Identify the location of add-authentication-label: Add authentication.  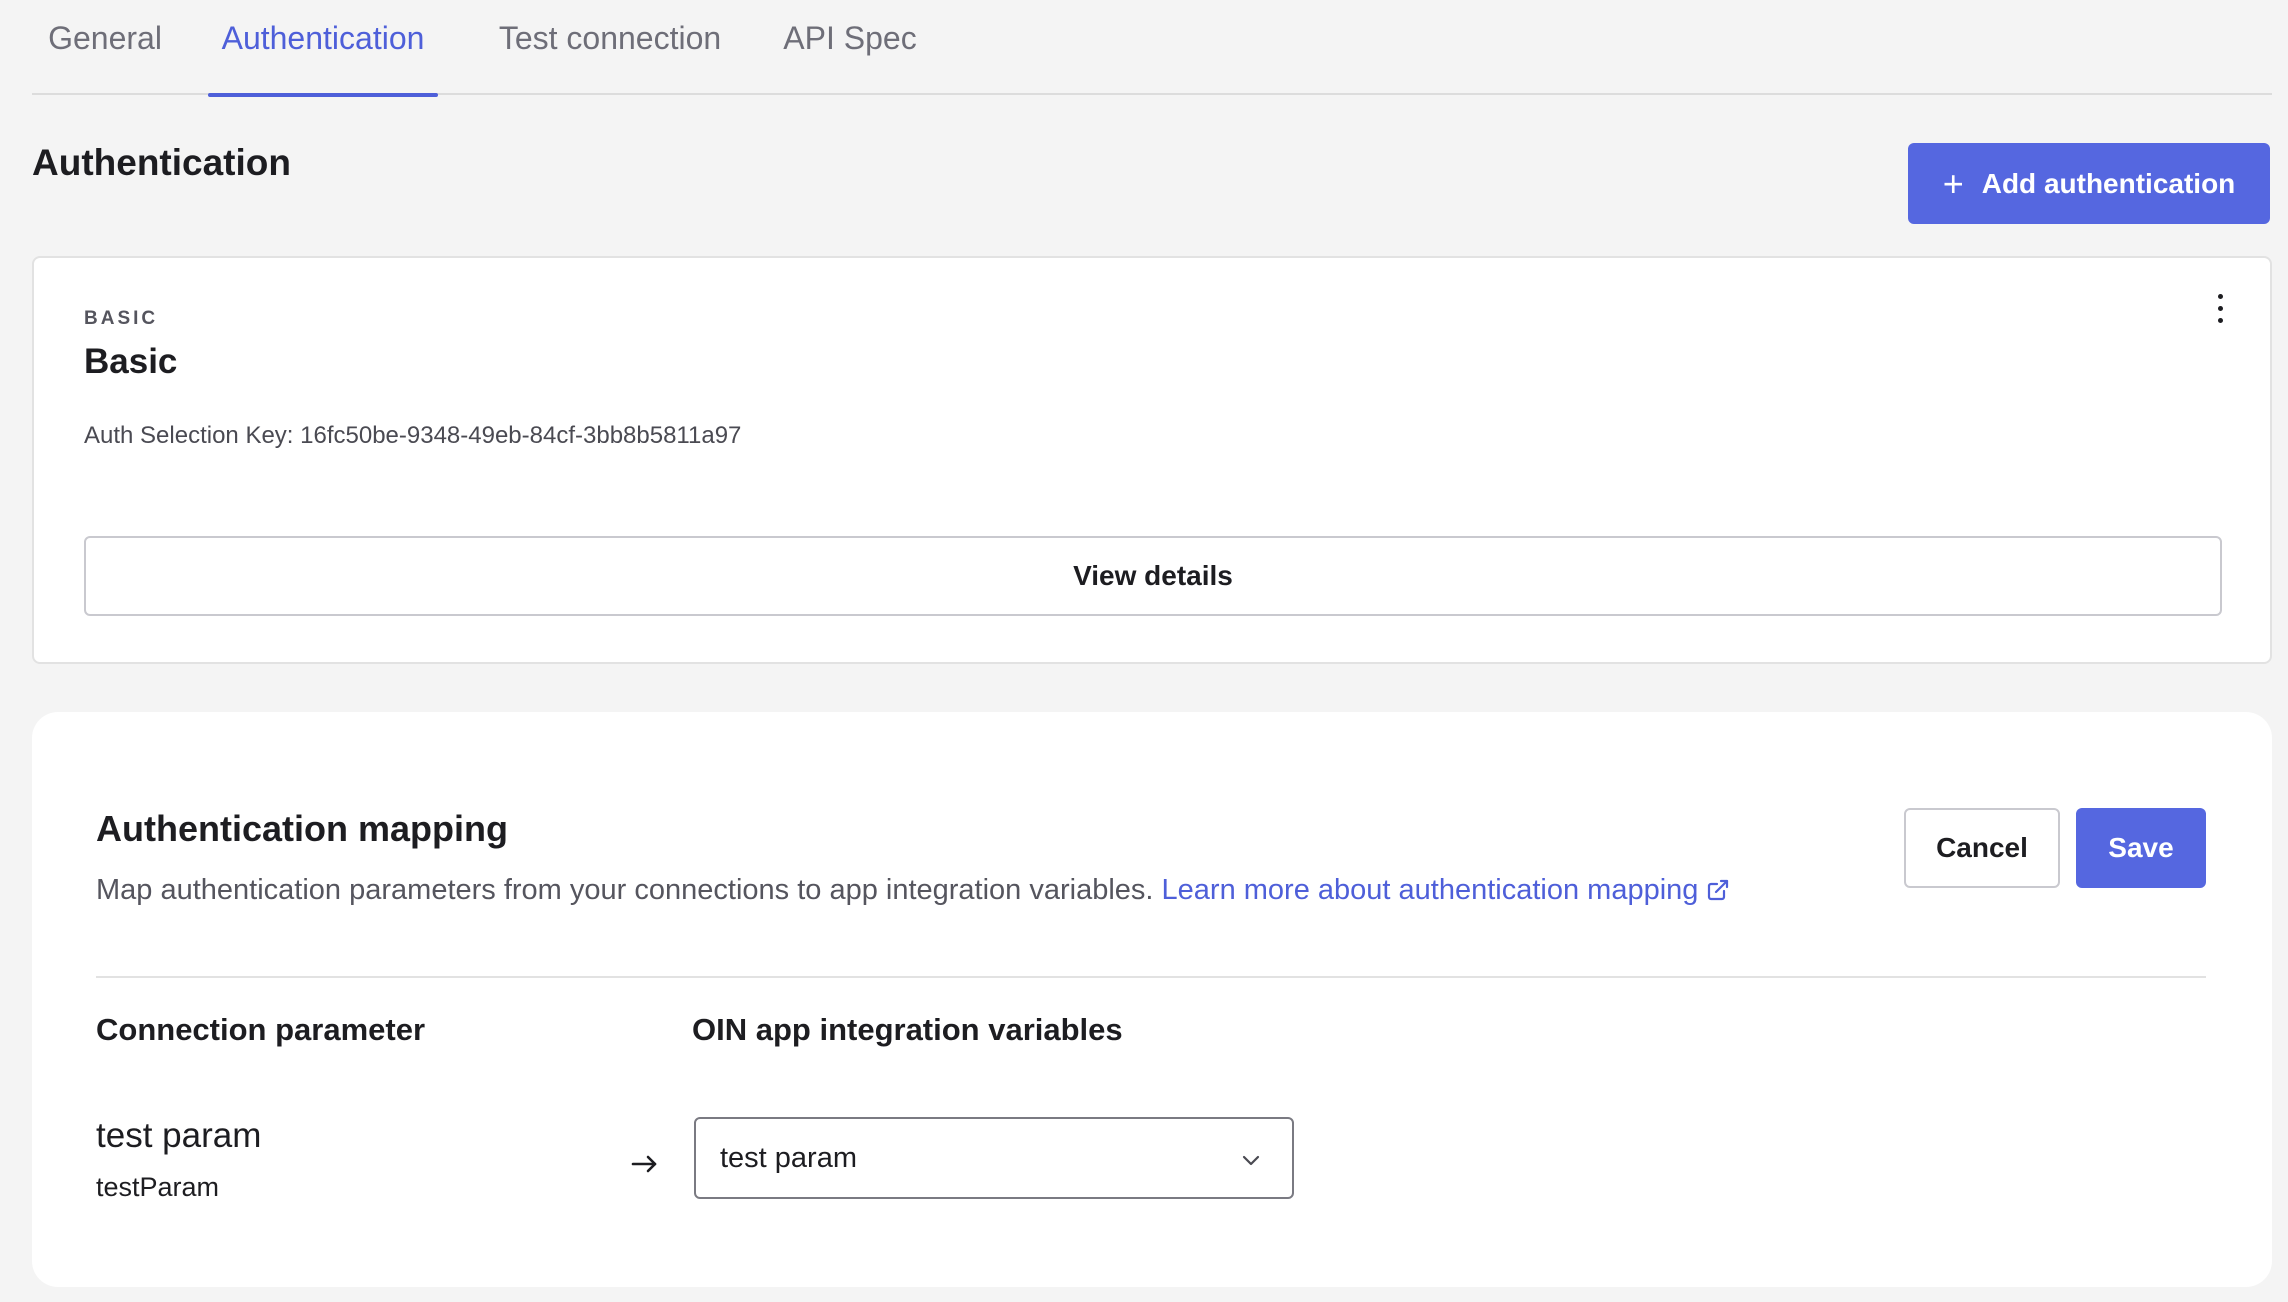
(2108, 183).